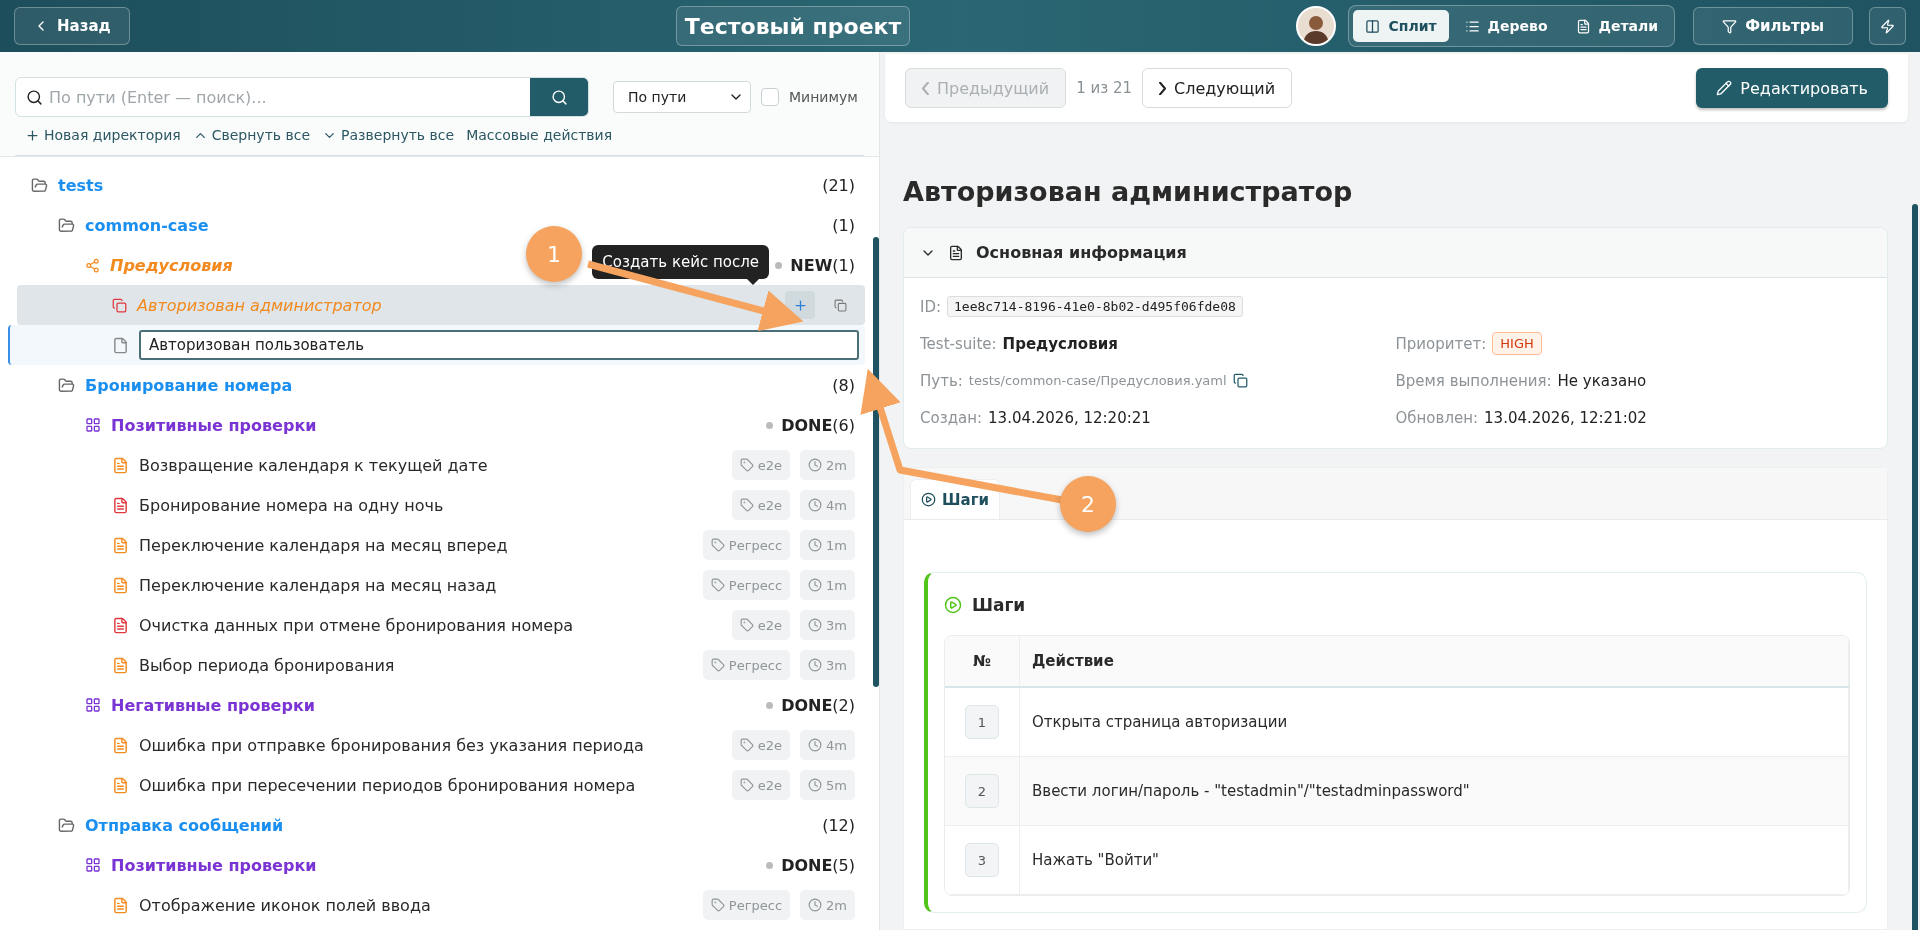 This screenshot has width=1920, height=930. Describe the element at coordinates (770, 97) in the screenshot. I see `minimum-checkbox` at that location.